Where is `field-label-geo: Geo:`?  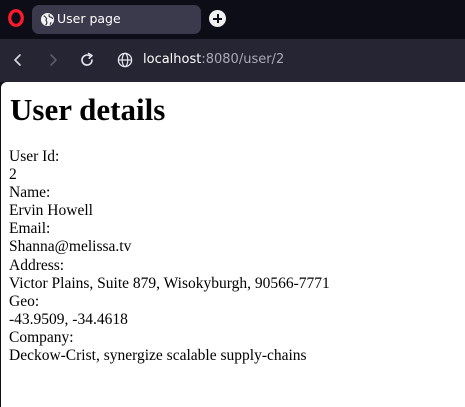 field-label-geo: Geo: is located at coordinates (24, 301).